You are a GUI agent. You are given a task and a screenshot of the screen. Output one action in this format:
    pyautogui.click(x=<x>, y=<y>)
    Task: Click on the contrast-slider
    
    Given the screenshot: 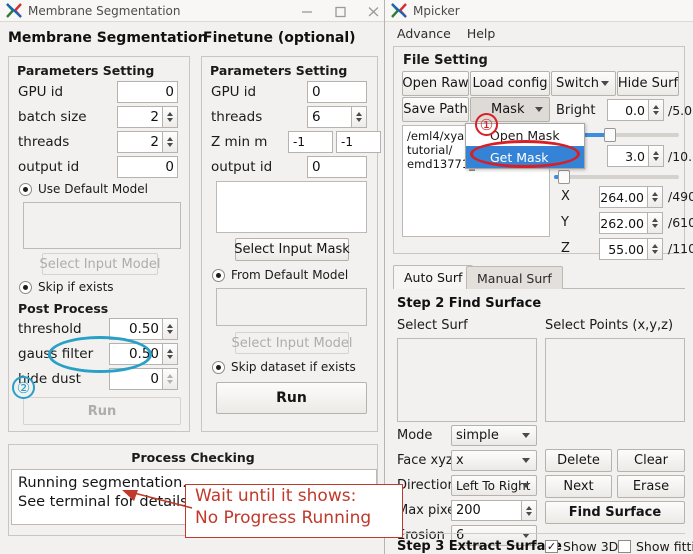 What is the action you would take?
    pyautogui.click(x=616, y=177)
    